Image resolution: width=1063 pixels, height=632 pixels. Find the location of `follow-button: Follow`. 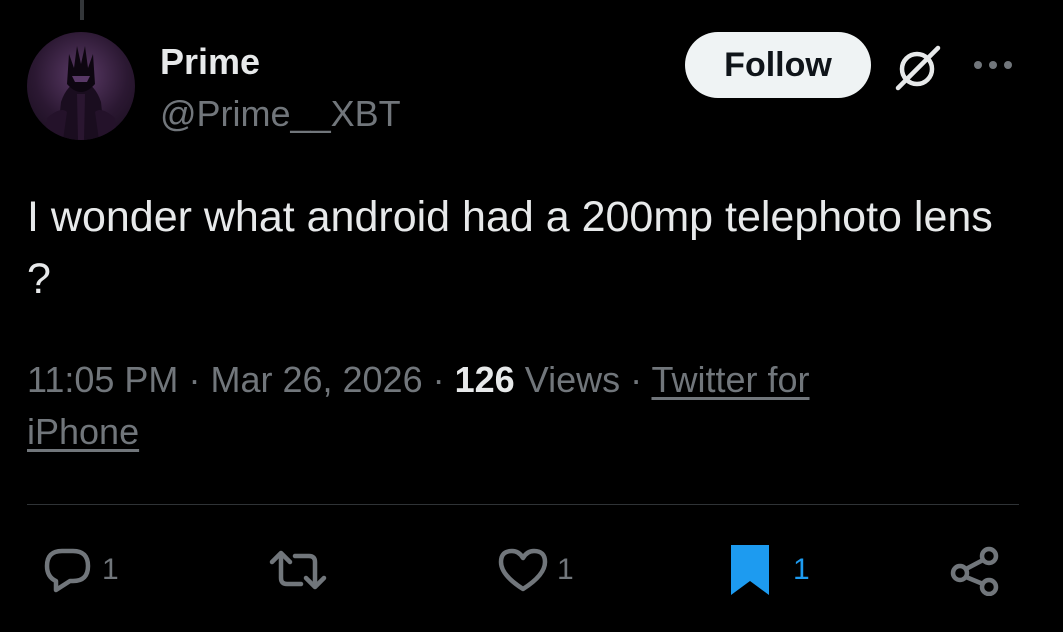

follow-button: Follow is located at coordinates (778, 65).